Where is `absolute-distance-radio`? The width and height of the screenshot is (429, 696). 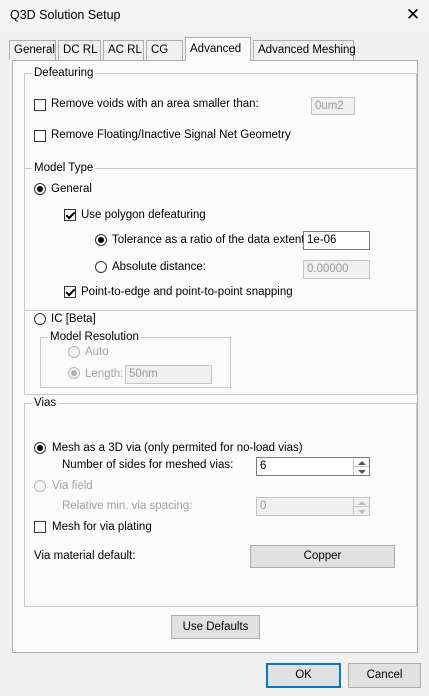 absolute-distance-radio is located at coordinates (101, 267).